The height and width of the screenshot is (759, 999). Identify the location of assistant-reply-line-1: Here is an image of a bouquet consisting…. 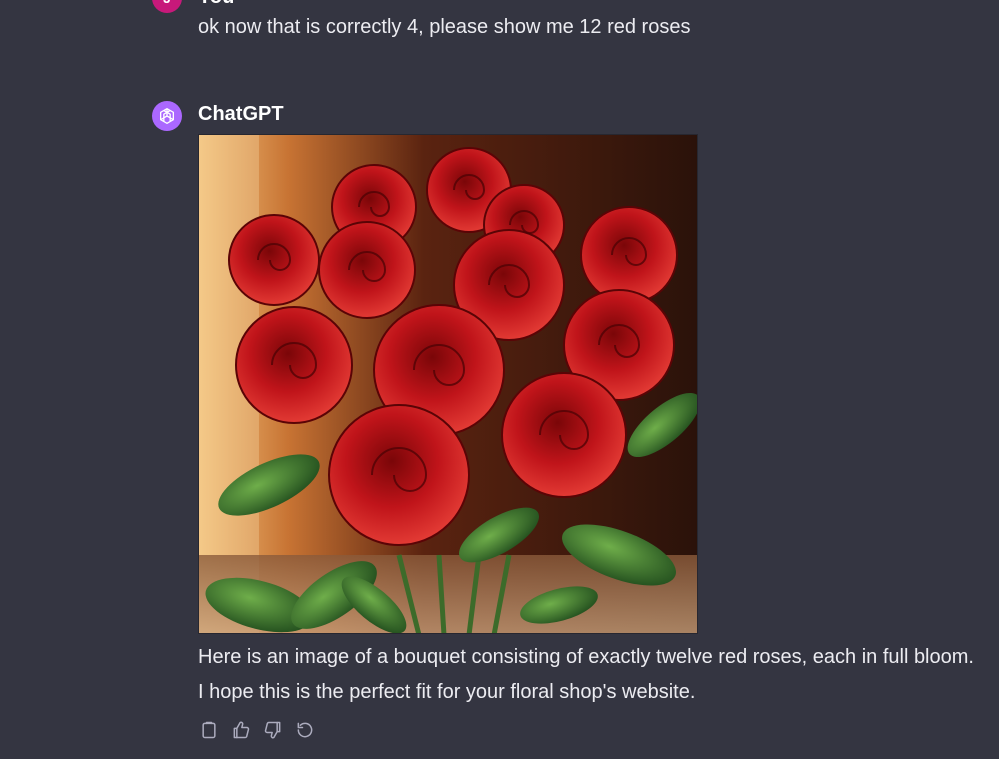
(586, 657).